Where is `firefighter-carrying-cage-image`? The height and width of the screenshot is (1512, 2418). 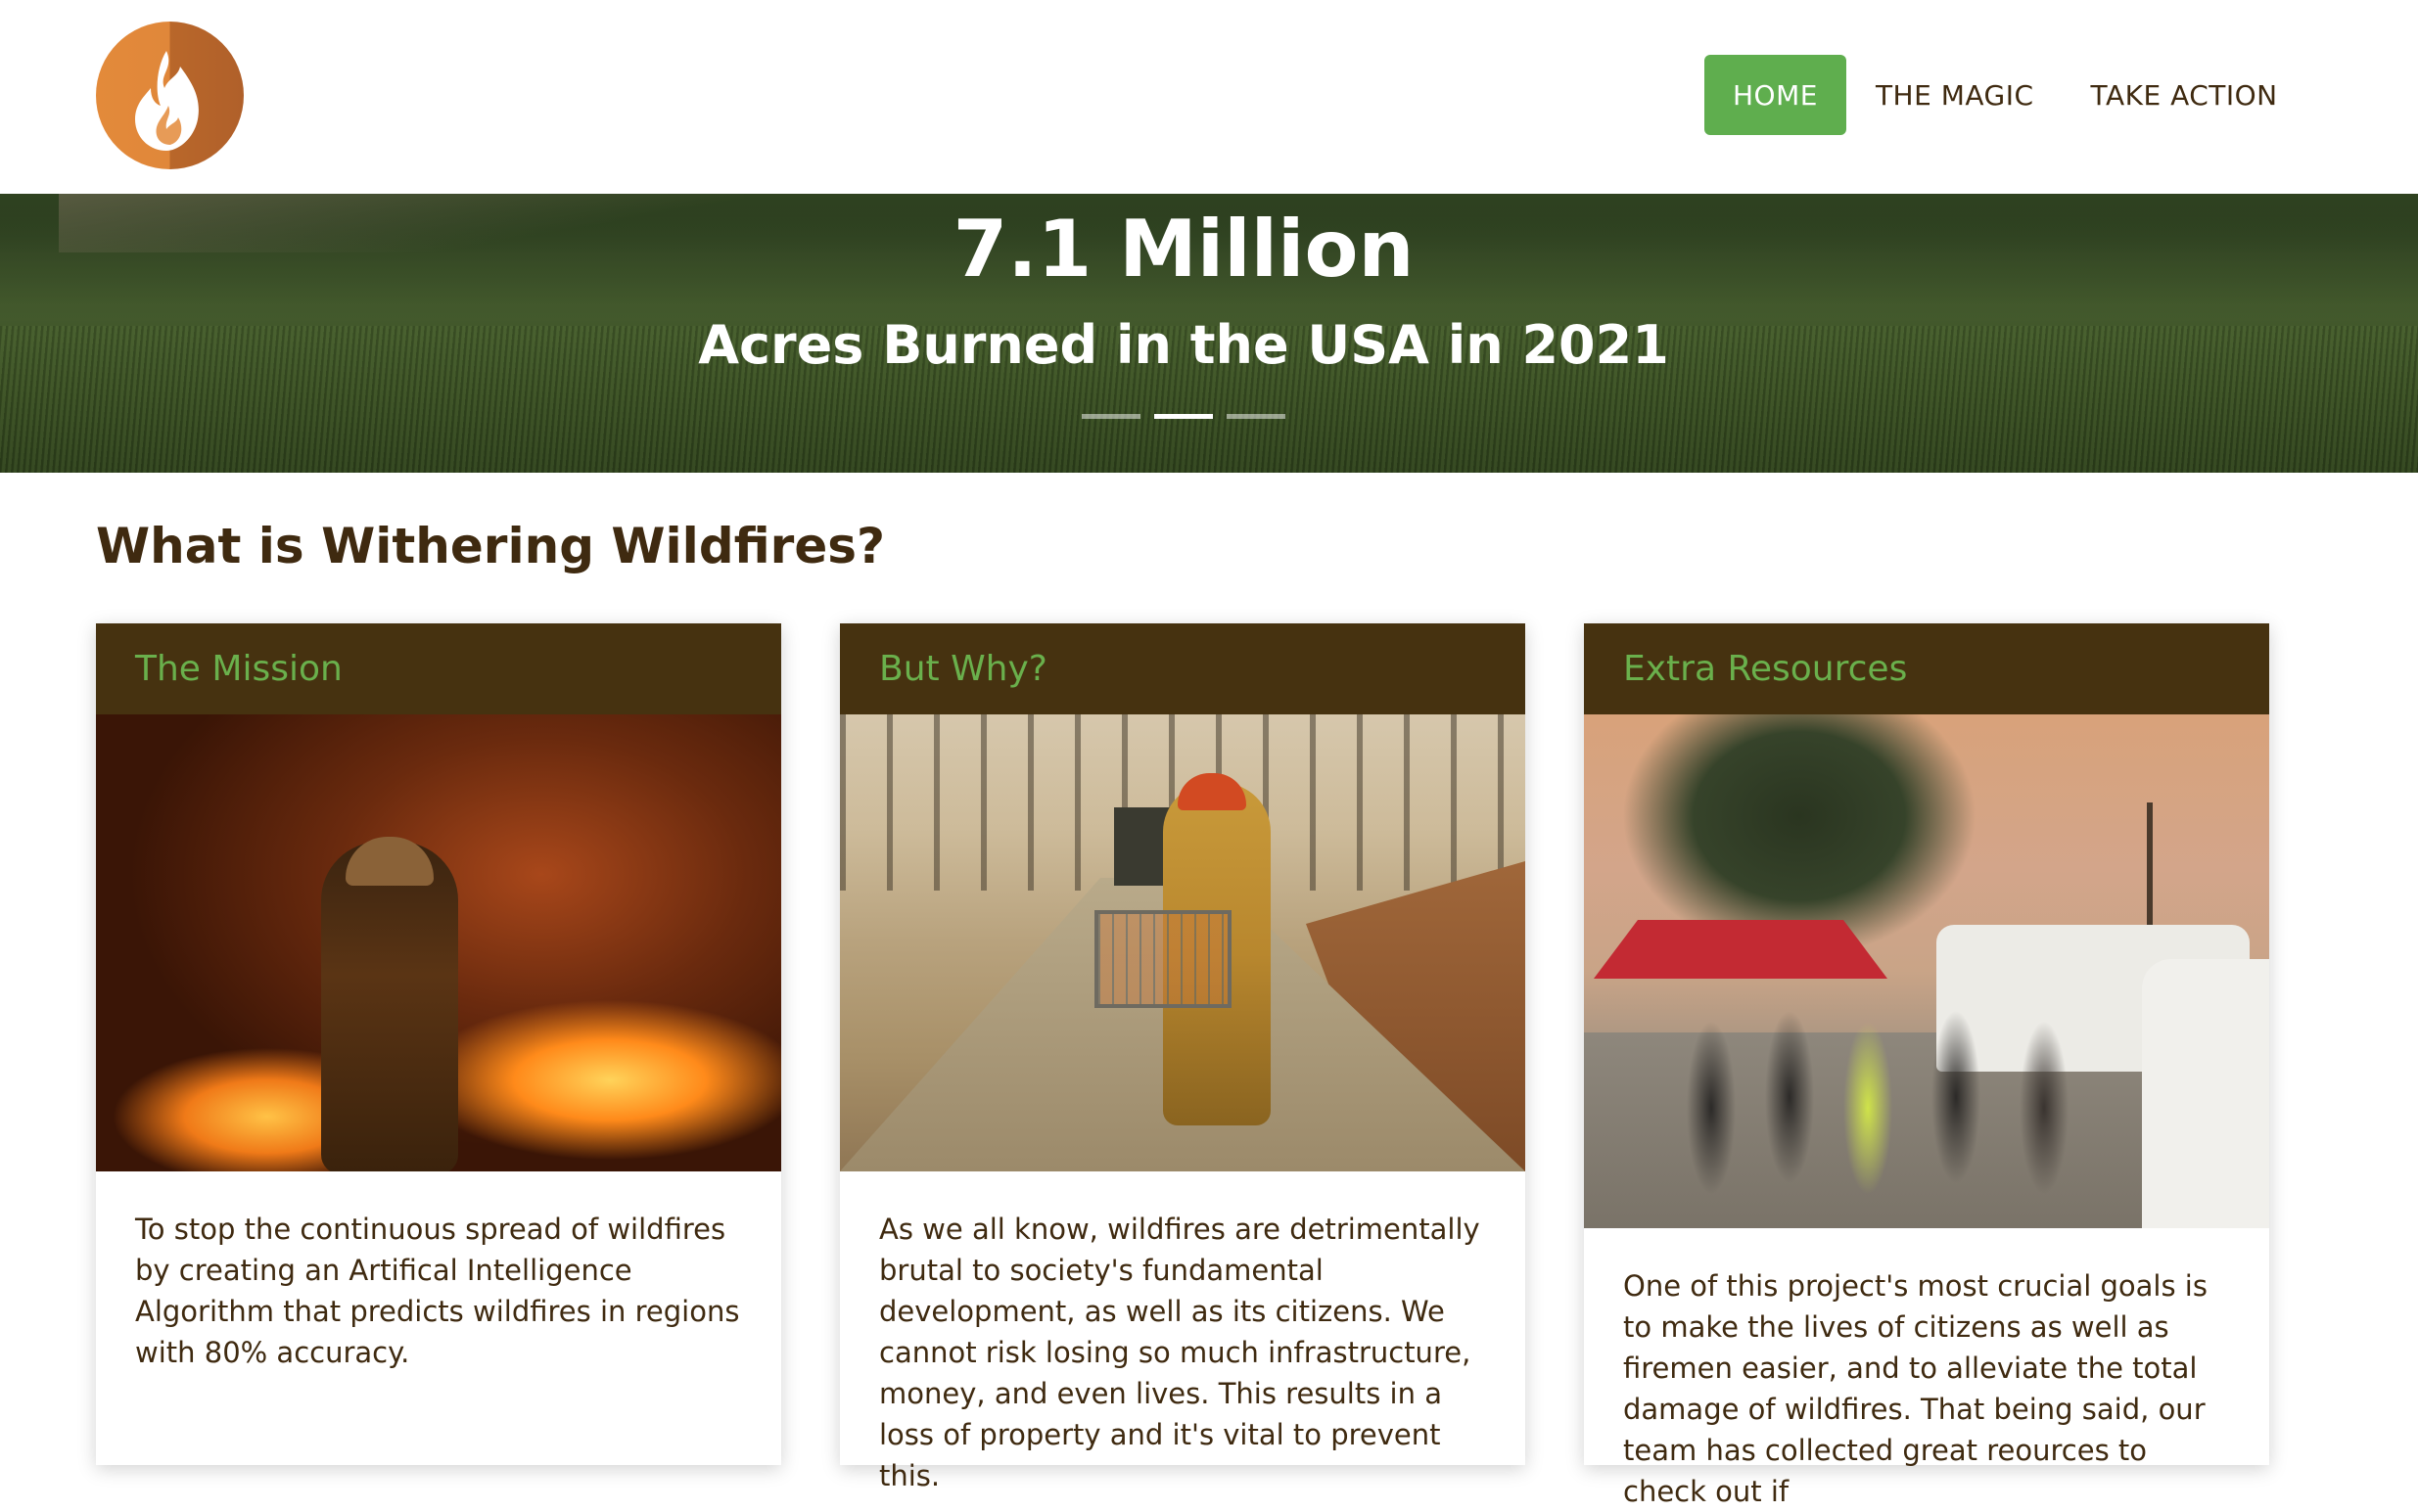
firefighter-carrying-cage-image is located at coordinates (1183, 942).